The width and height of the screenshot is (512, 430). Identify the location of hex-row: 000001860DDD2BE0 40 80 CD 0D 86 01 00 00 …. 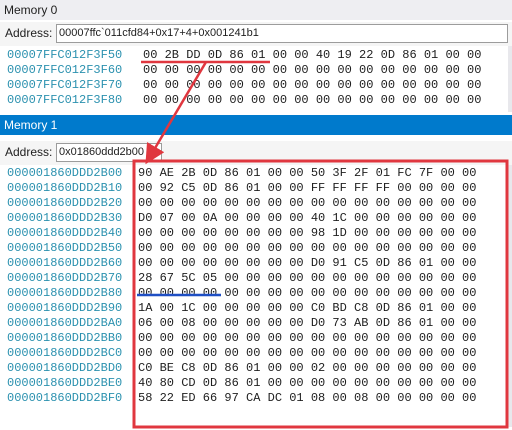
(256, 383).